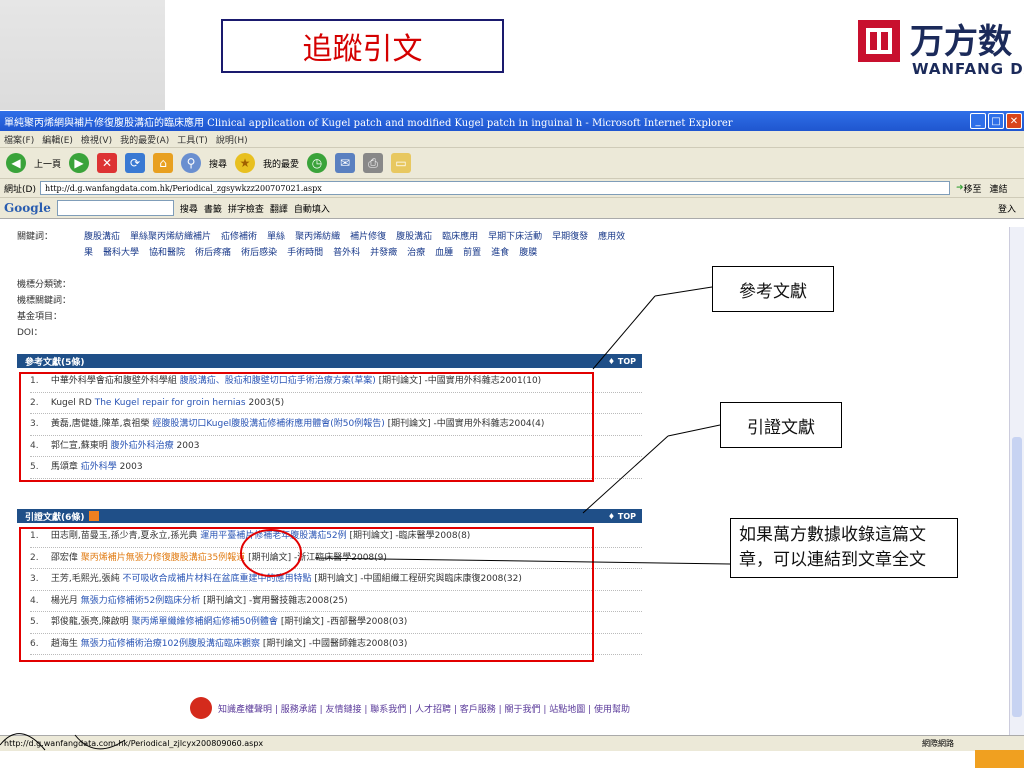 The width and height of the screenshot is (1024, 768). Describe the element at coordinates (276, 237) in the screenshot. I see `keyword-link: 單絲` at that location.